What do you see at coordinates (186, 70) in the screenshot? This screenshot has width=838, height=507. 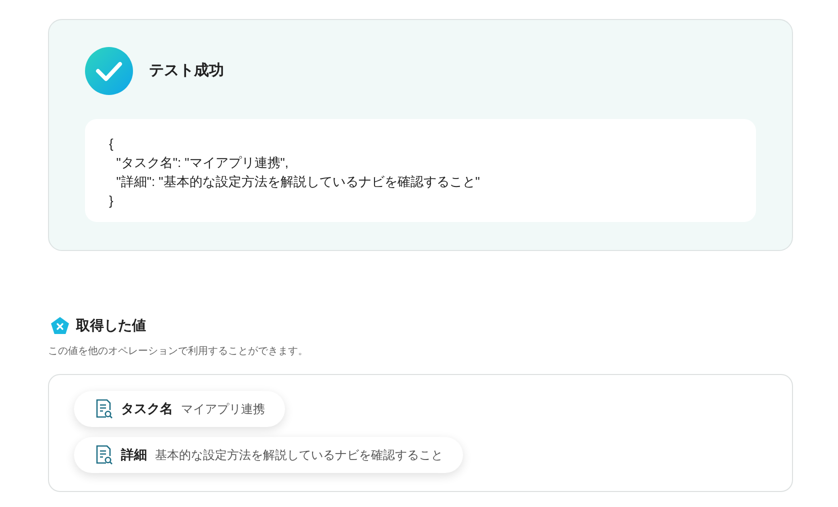 I see `result-title: テスト成功` at bounding box center [186, 70].